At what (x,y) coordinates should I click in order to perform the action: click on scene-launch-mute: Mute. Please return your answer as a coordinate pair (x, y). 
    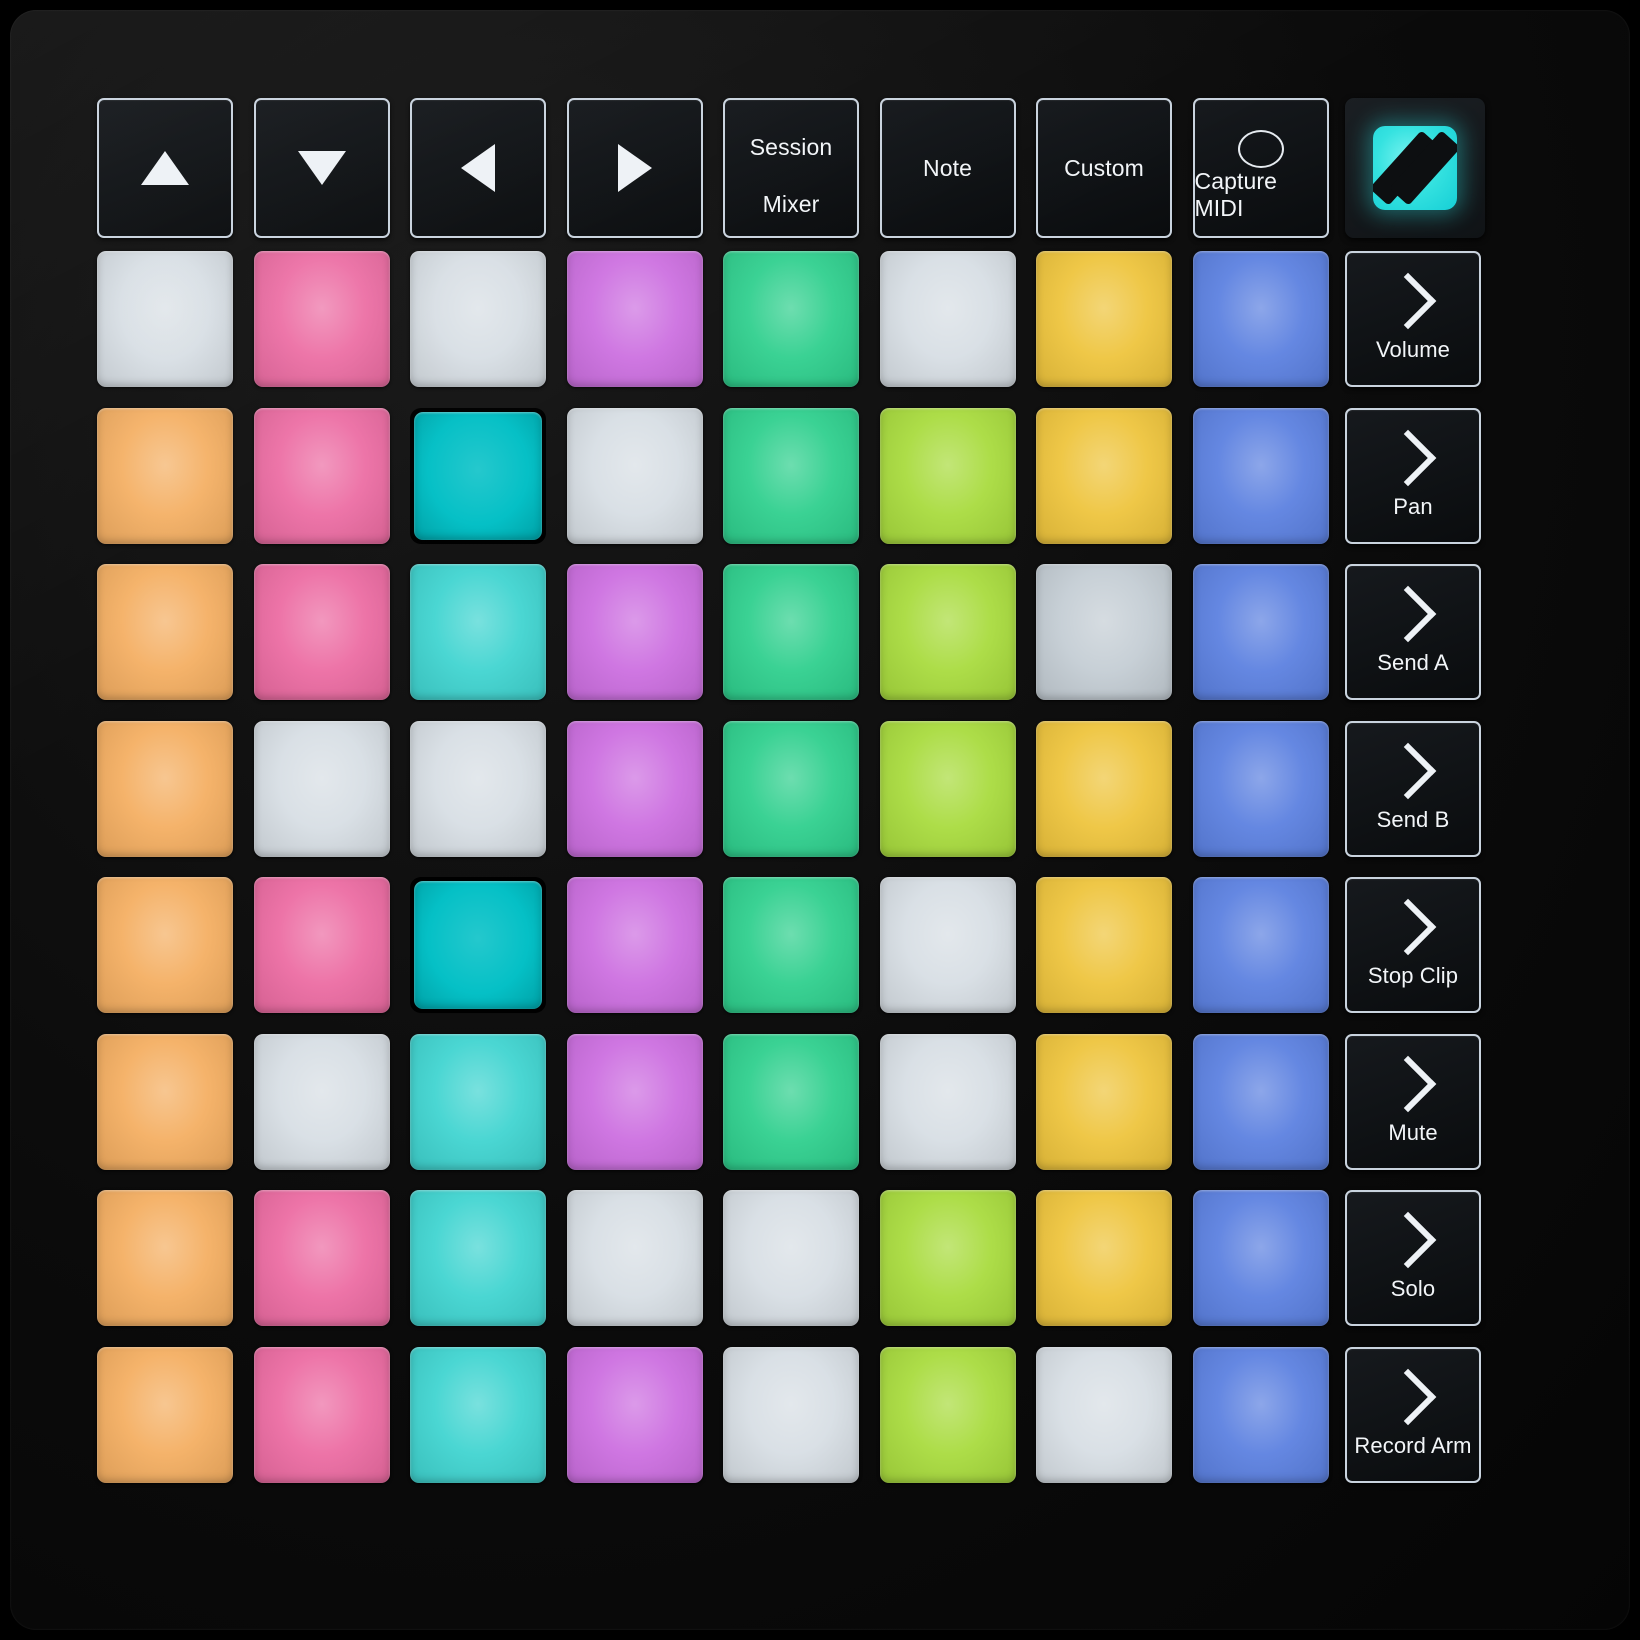
    Looking at the image, I should click on (1413, 1101).